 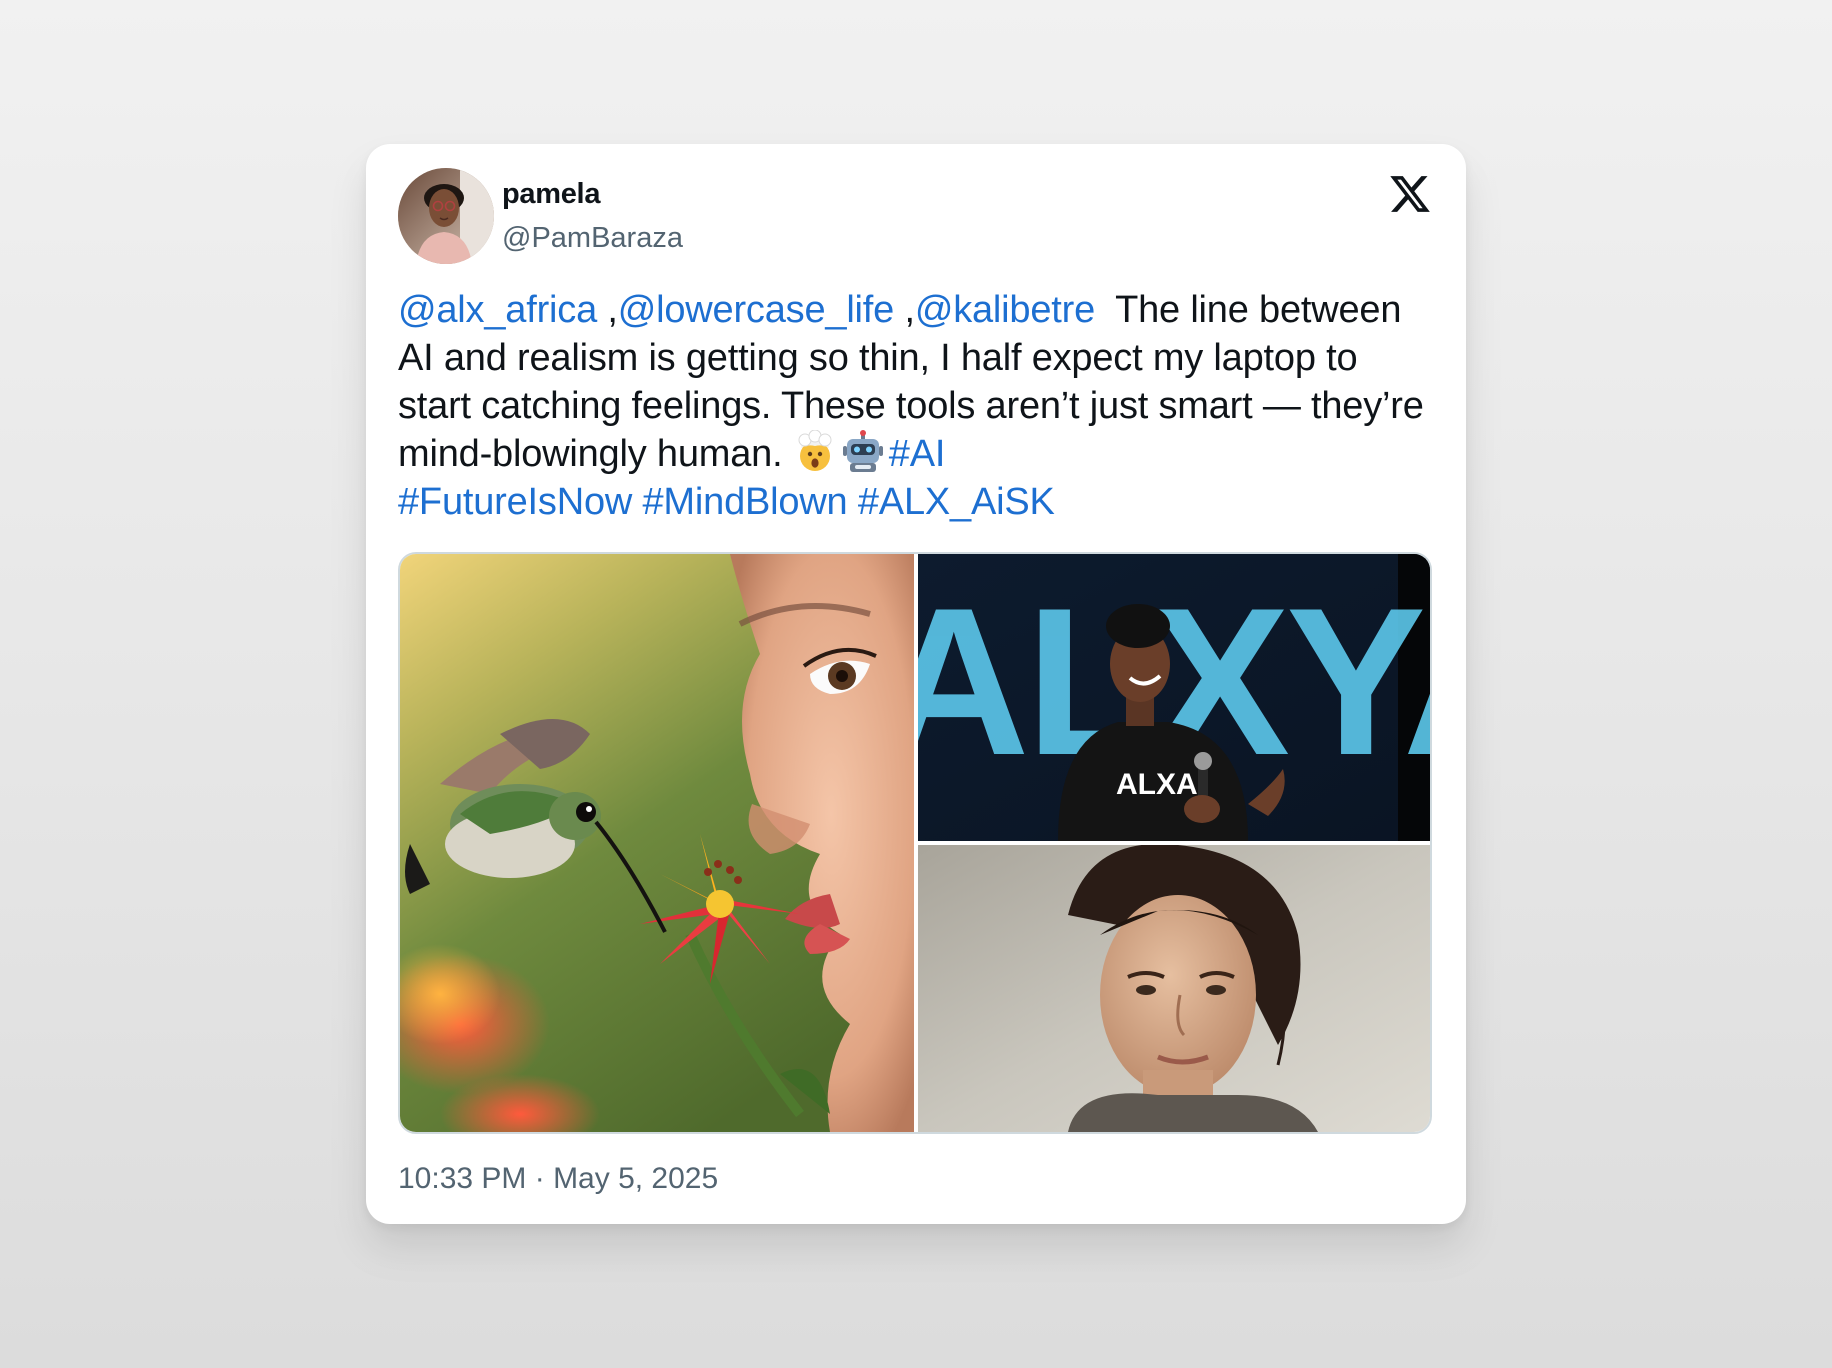 I want to click on mention-link: @kalibetre, so click(x=1005, y=310).